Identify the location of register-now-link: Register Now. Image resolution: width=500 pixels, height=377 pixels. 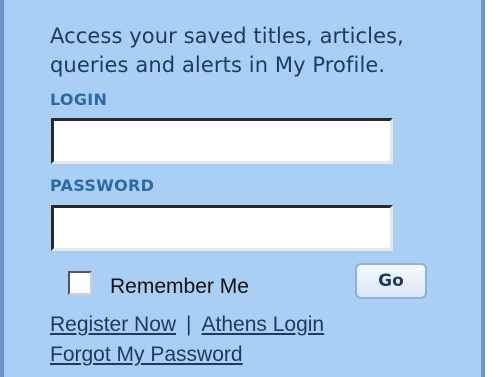
(113, 324).